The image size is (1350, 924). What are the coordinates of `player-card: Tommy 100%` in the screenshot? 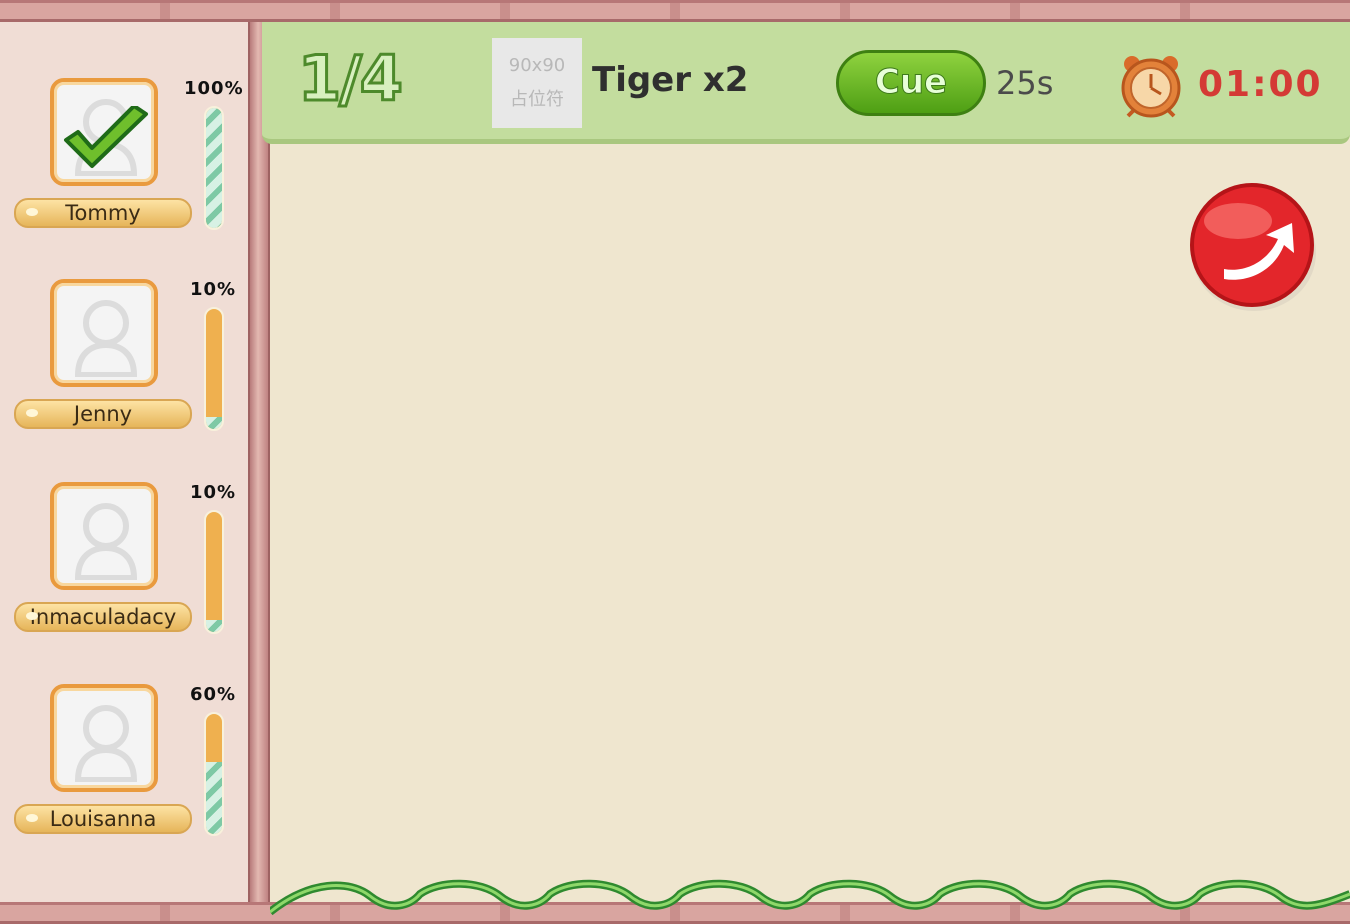 It's located at (129, 157).